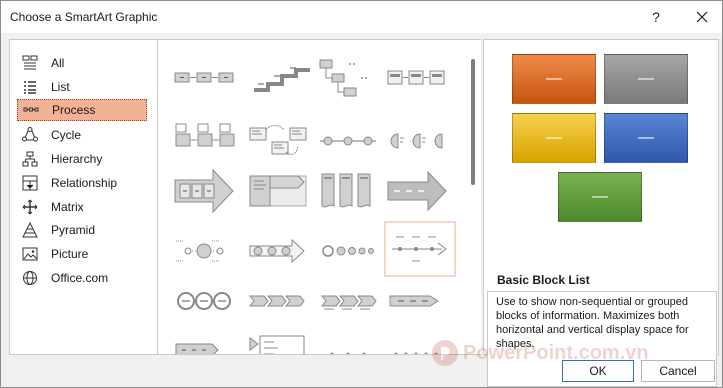 This screenshot has width=723, height=388. I want to click on layout-circle-process, so click(204, 301).